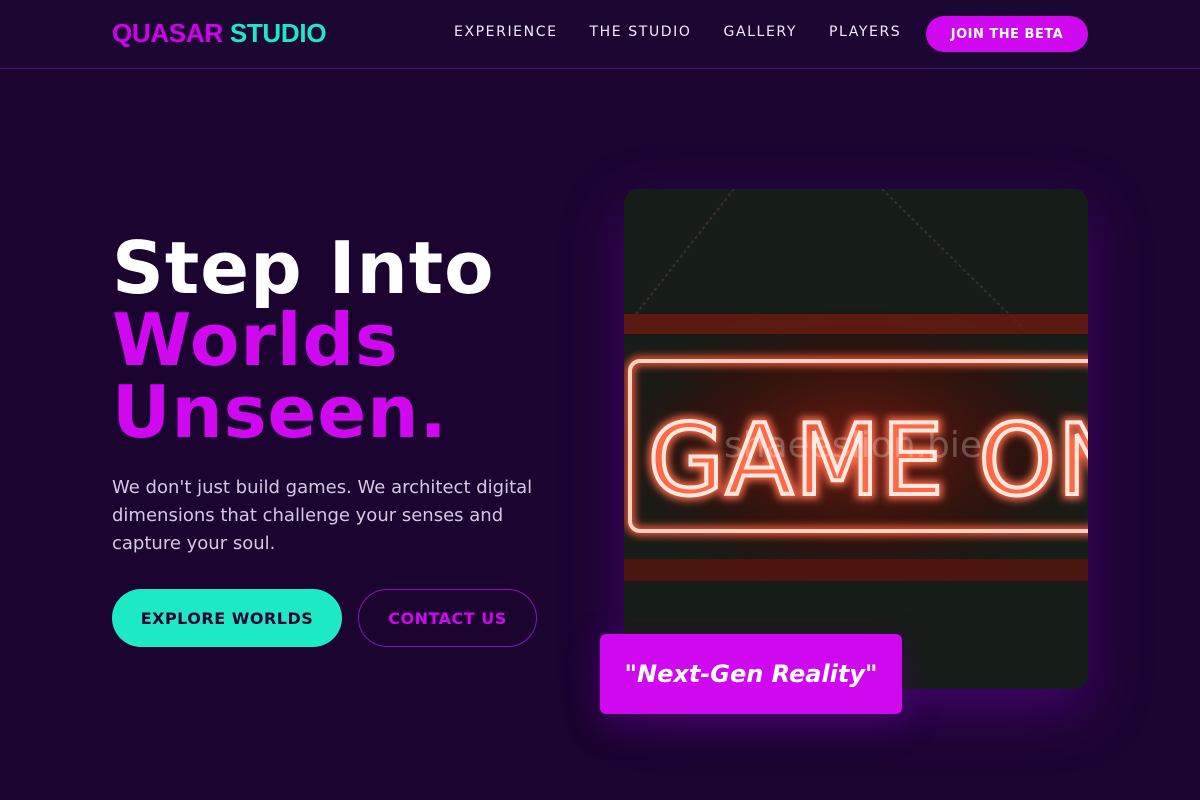 The width and height of the screenshot is (1200, 800). What do you see at coordinates (303, 268) in the screenshot?
I see `hero-title-line-1: Step Into` at bounding box center [303, 268].